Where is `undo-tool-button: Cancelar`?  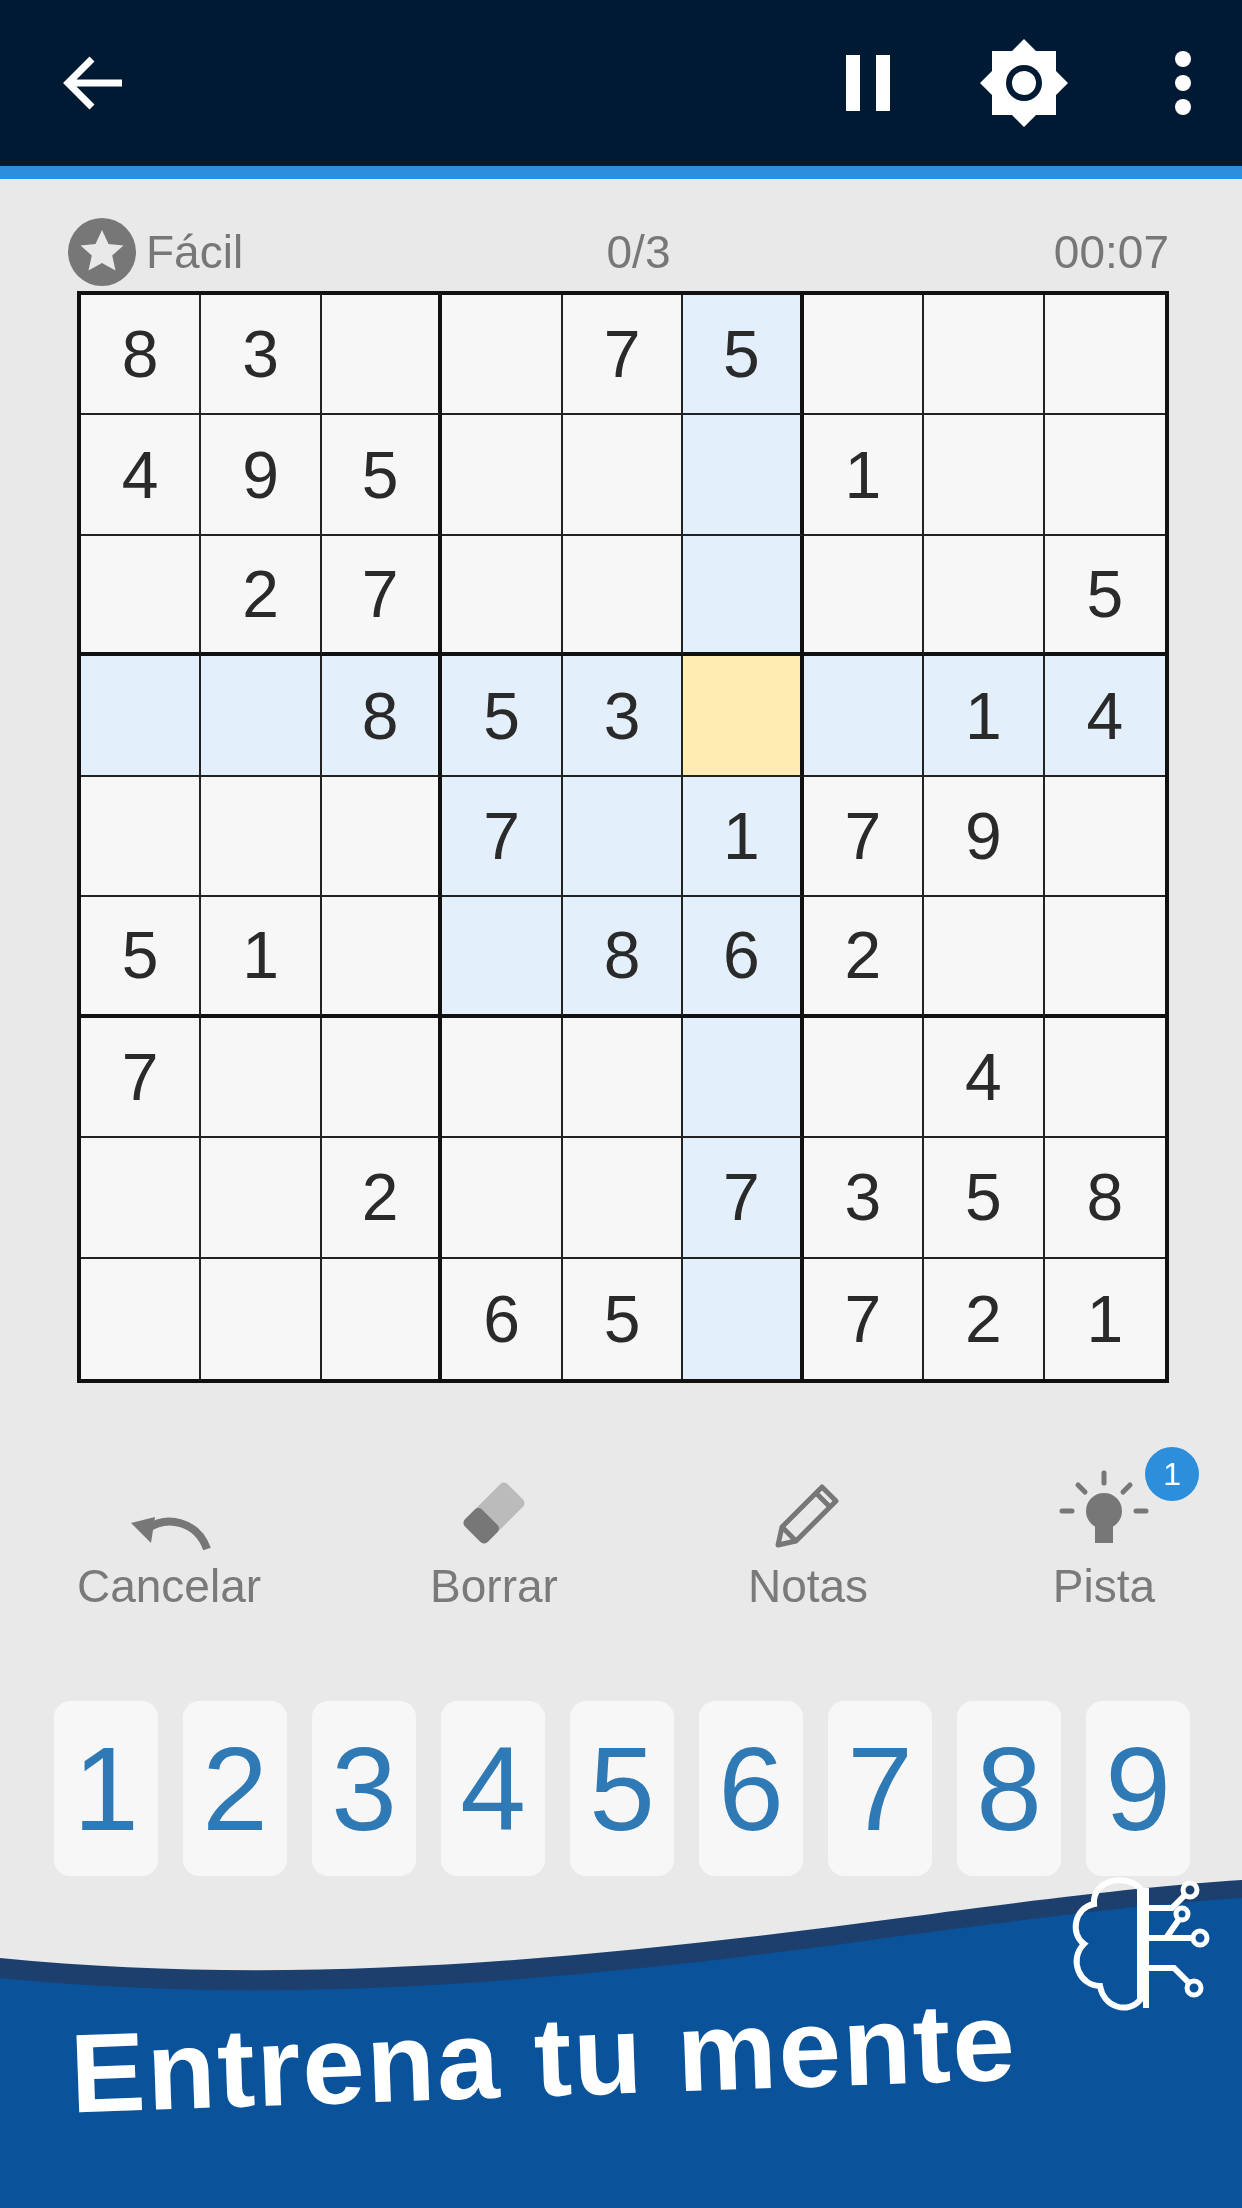
undo-tool-button: Cancelar is located at coordinates (169, 1538).